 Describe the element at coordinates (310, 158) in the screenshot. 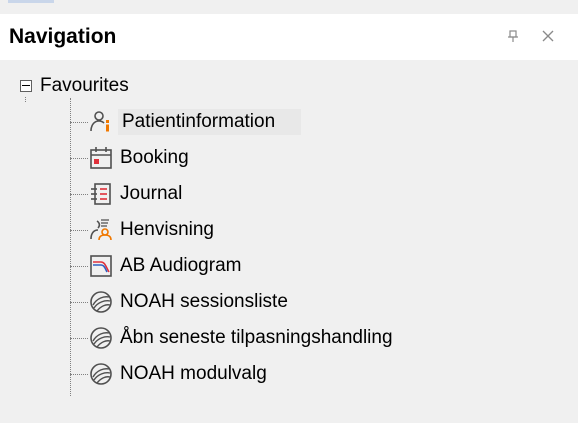

I see `tree-item-booking: Booking` at that location.